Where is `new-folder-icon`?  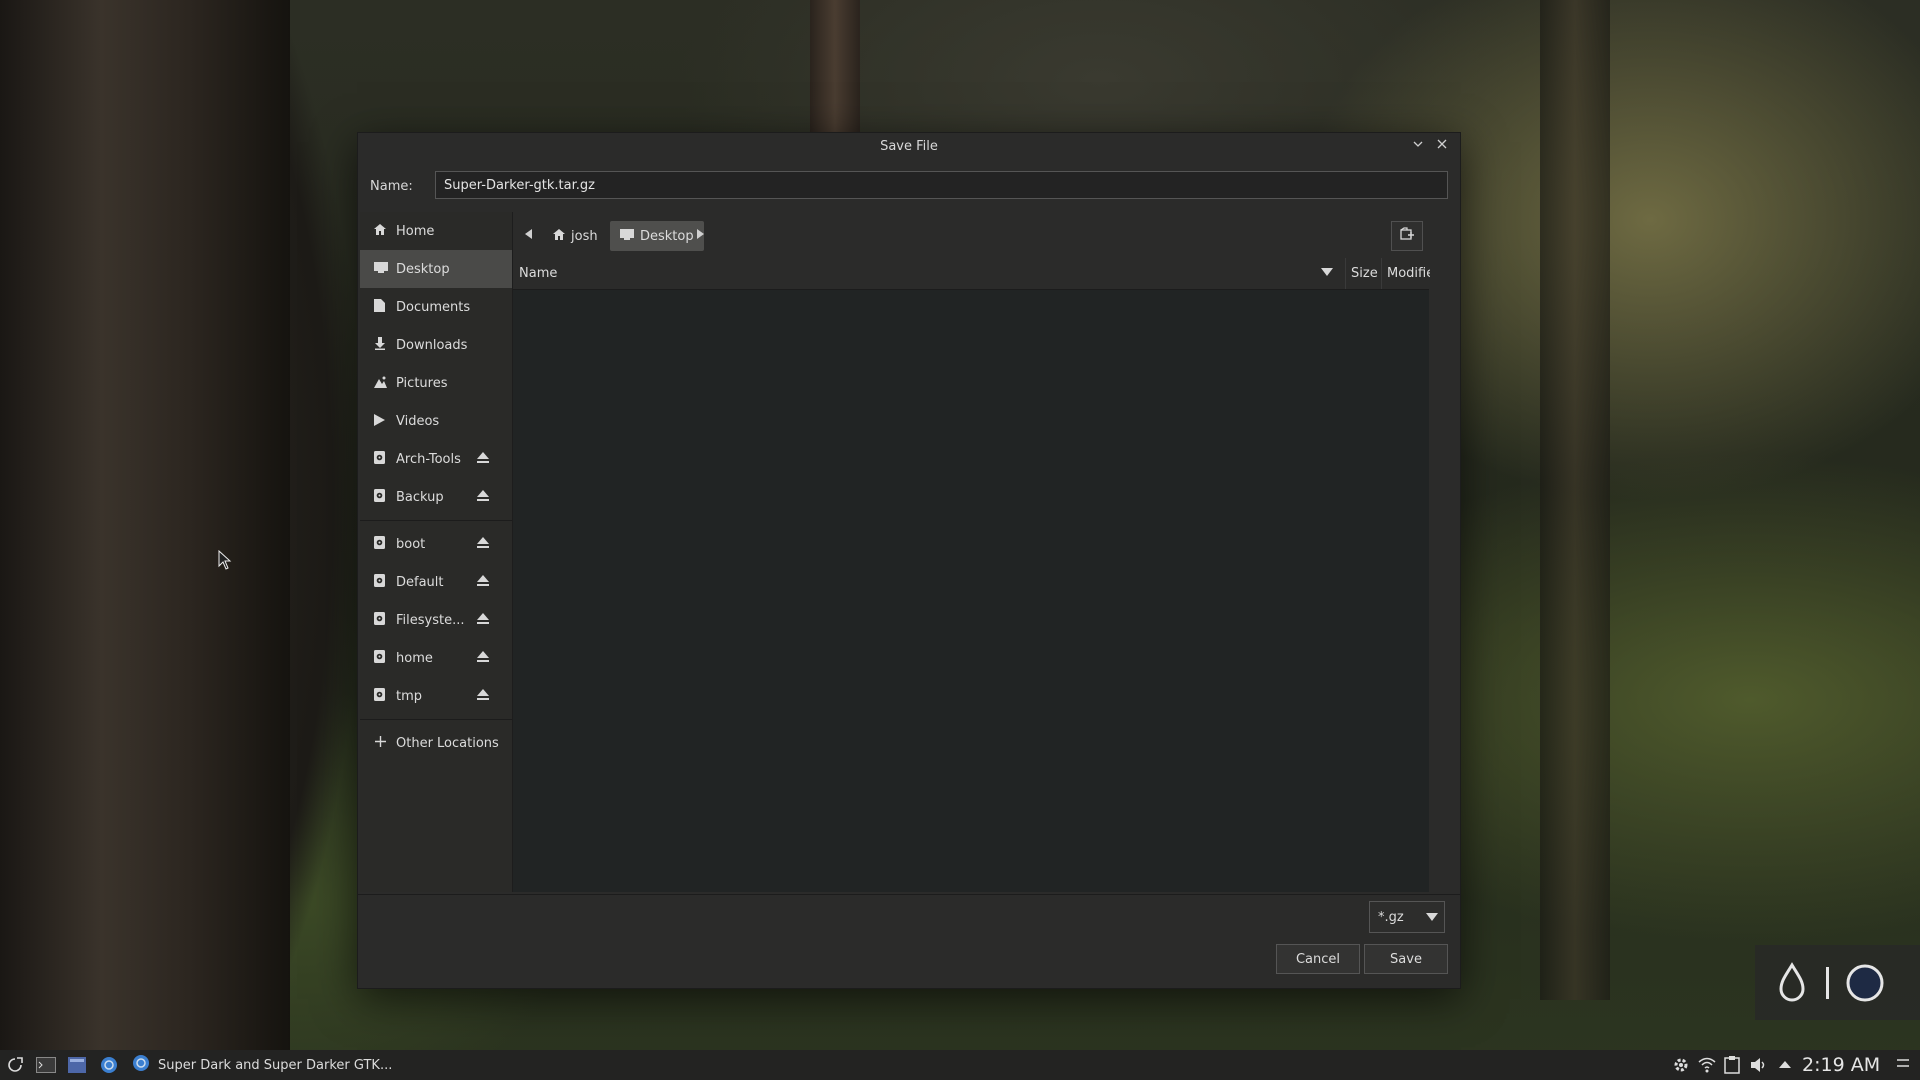 new-folder-icon is located at coordinates (1407, 236).